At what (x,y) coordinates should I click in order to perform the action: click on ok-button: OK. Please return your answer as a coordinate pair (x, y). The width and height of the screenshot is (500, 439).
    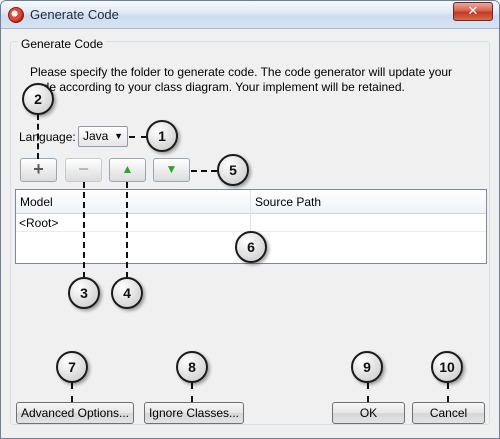
    Looking at the image, I should click on (368, 413).